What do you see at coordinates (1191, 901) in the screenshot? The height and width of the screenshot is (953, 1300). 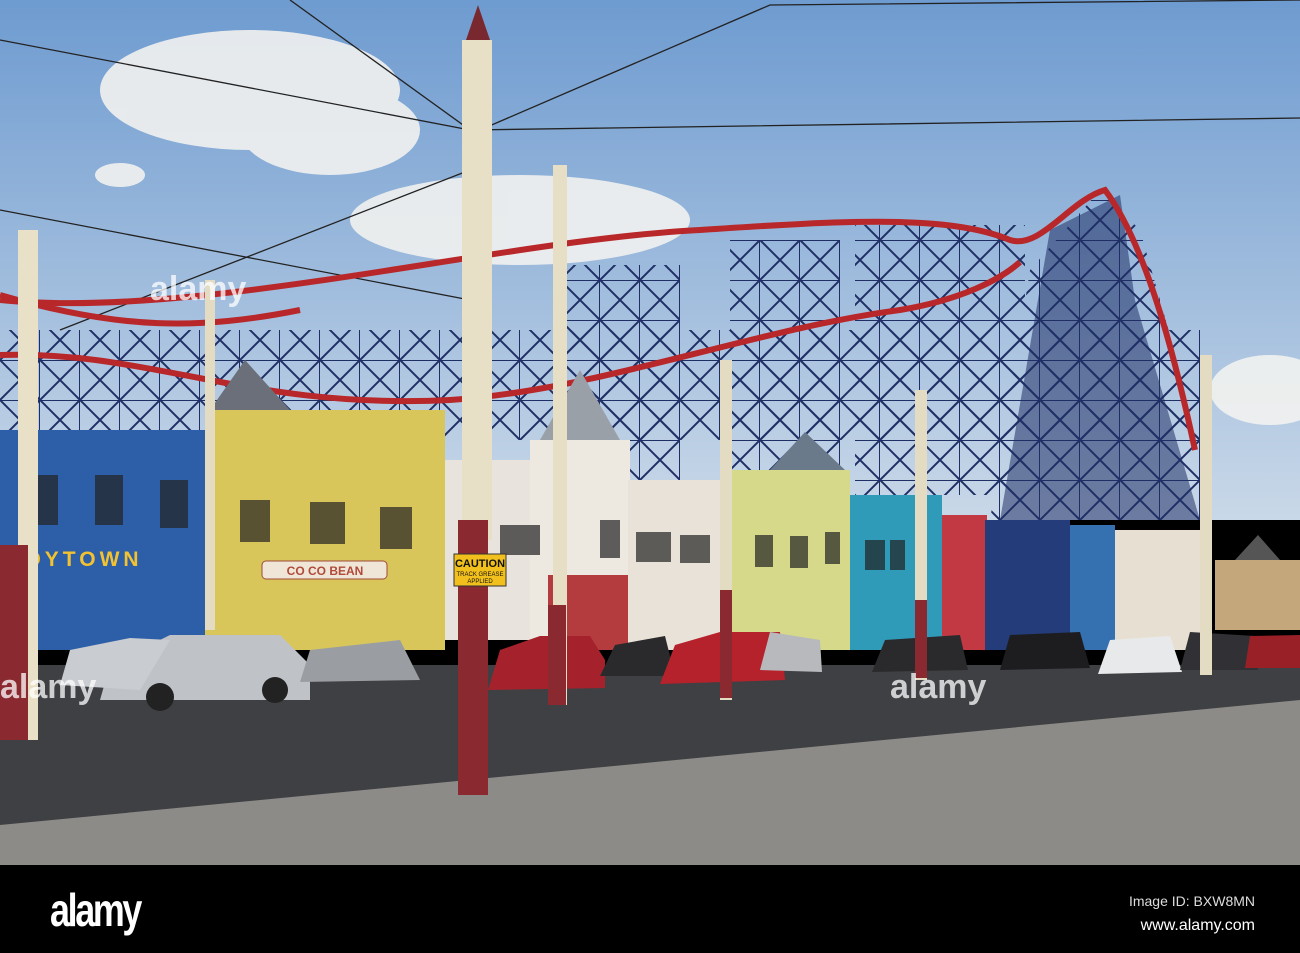 I see `image-id: Image ID: BXW8MN` at bounding box center [1191, 901].